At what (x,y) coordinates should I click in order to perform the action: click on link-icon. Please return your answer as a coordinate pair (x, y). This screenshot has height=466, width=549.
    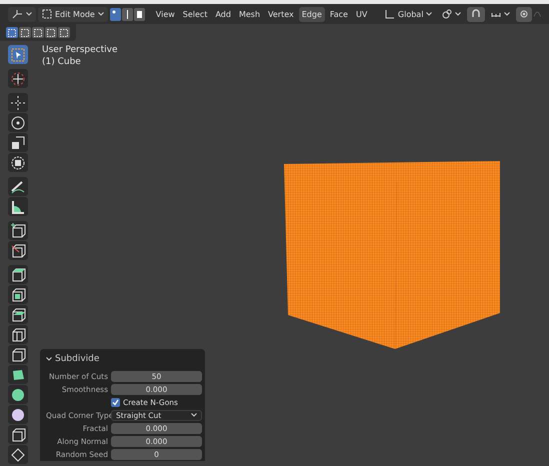
    Looking at the image, I should click on (447, 14).